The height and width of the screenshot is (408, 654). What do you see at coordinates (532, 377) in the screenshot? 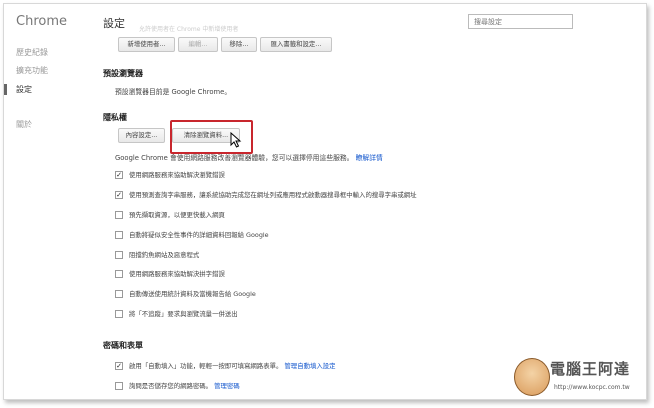
I see `mascot-icon` at bounding box center [532, 377].